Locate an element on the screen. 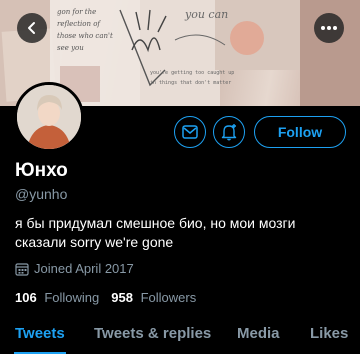 This screenshot has width=360, height=354. notifications-button is located at coordinates (229, 132).